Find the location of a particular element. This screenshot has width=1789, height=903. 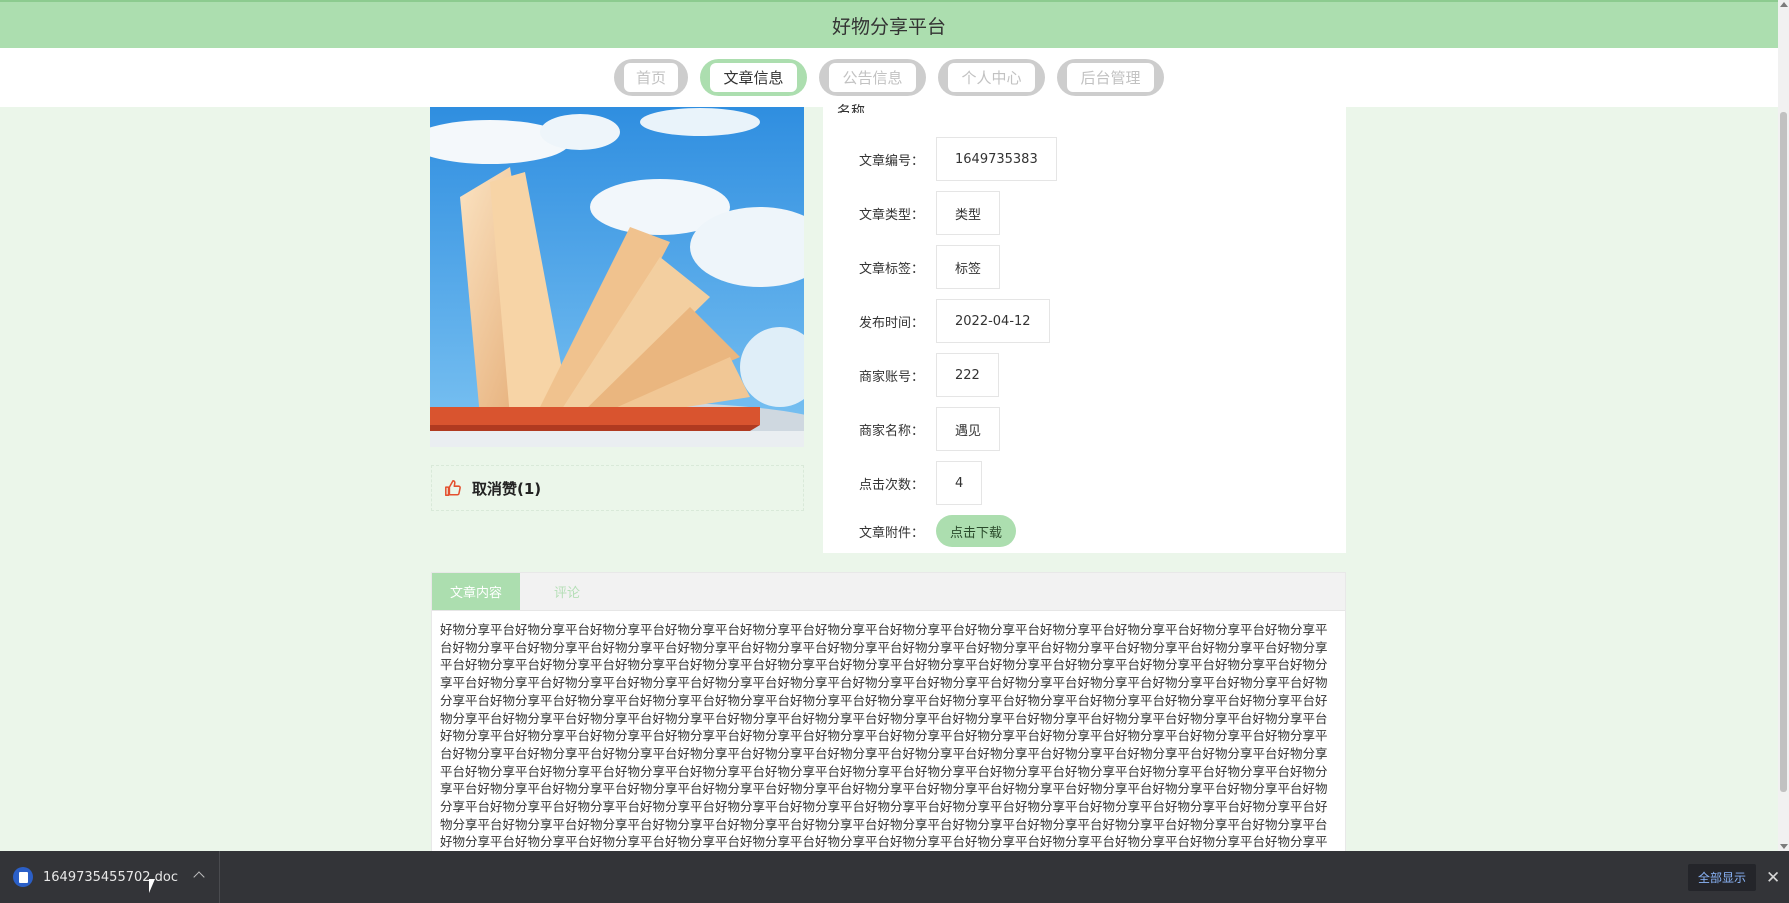

nav-bar: 首页 文章信息 公告信息 个人中心 后台管理 is located at coordinates (889, 77).